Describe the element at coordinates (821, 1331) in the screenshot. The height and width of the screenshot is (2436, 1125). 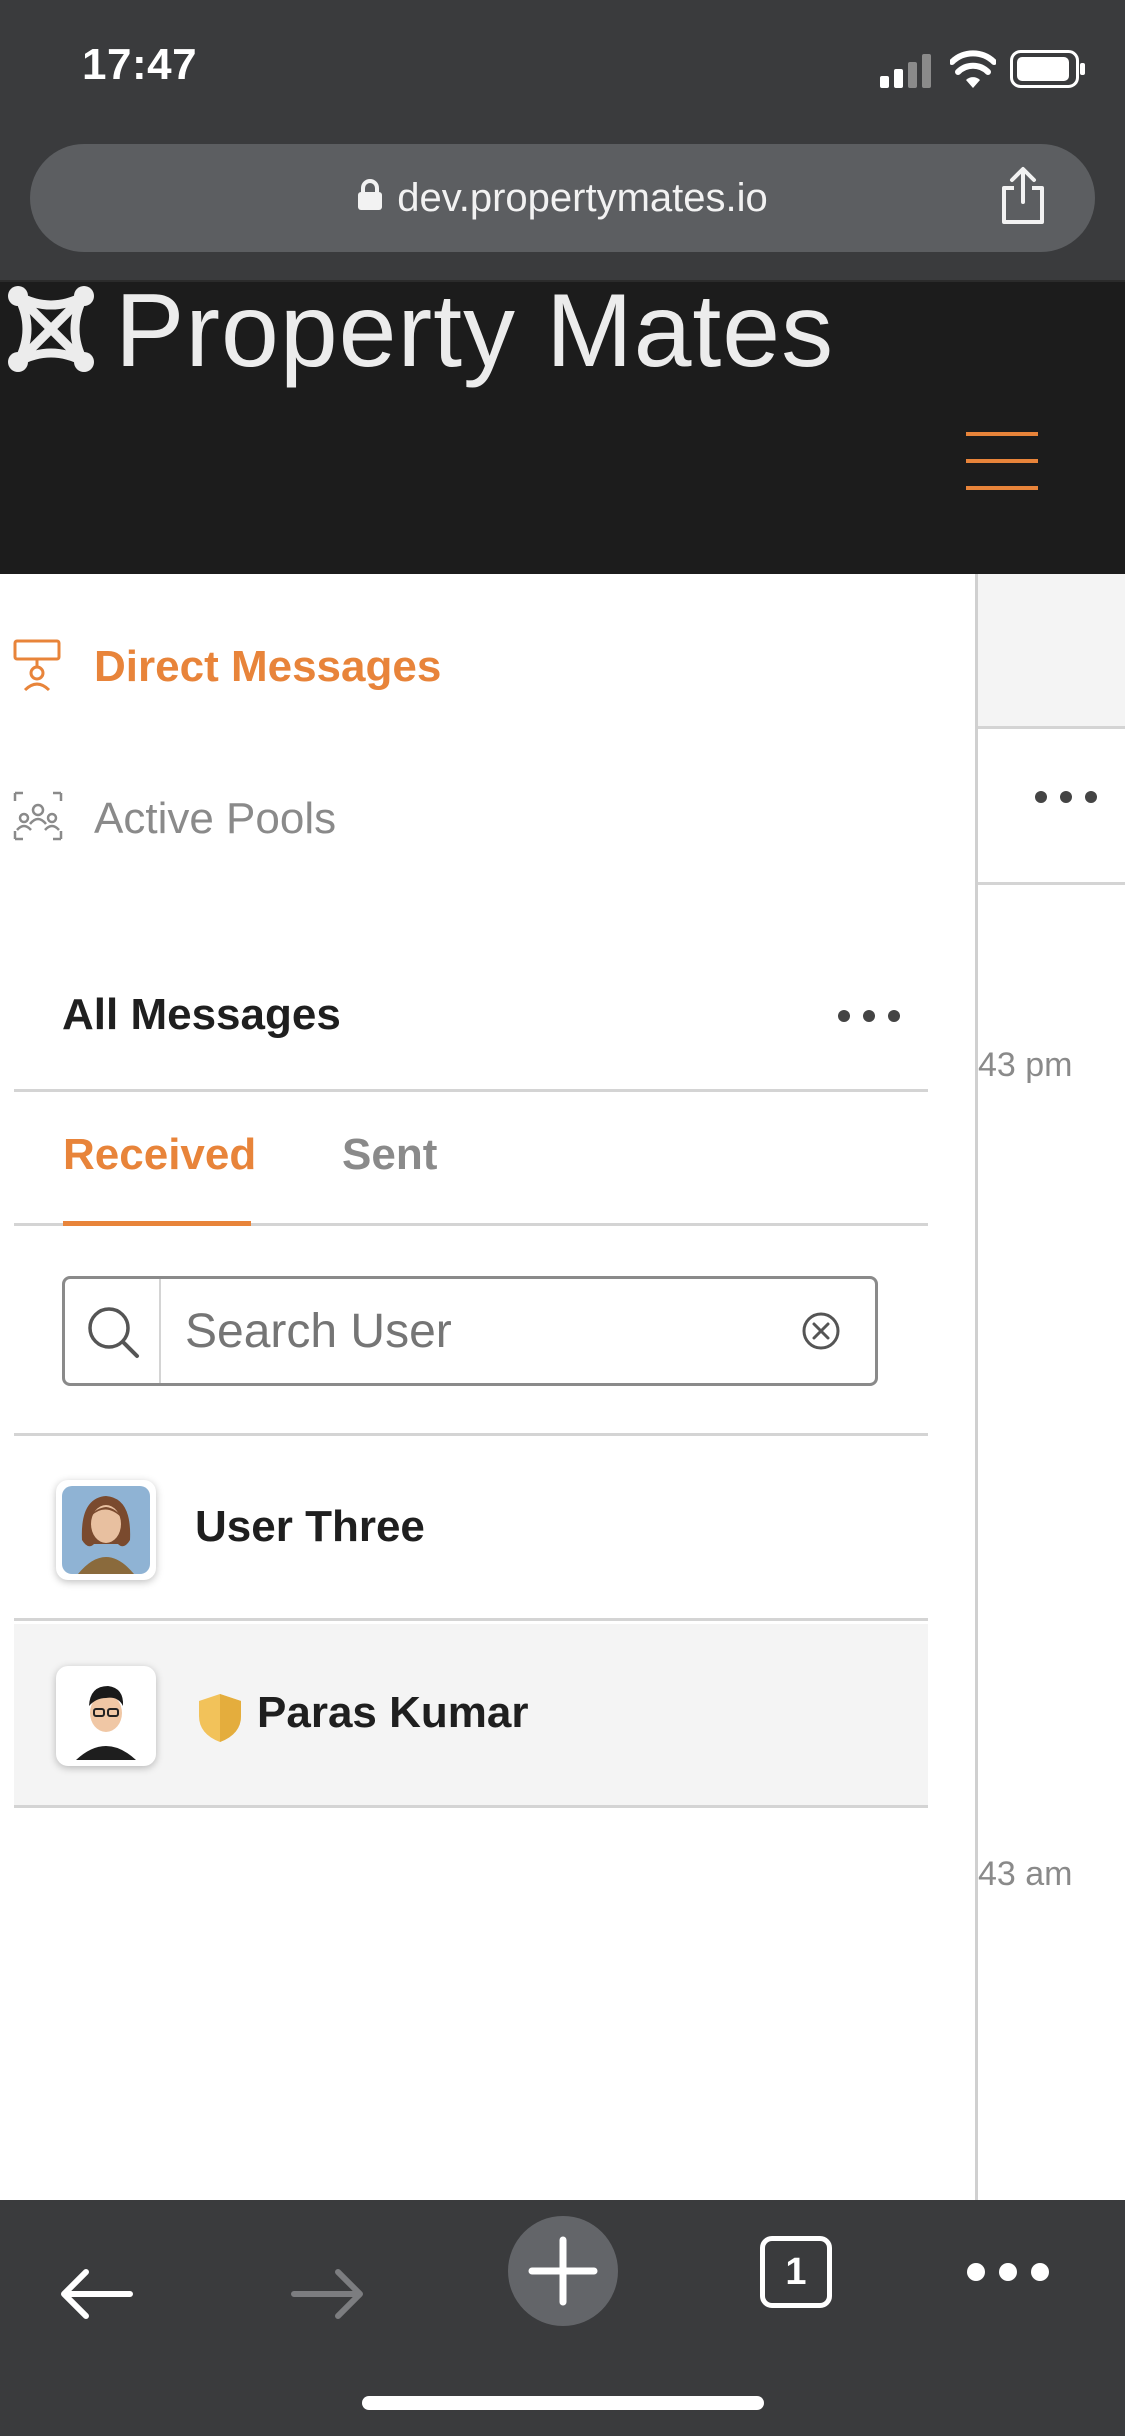
I see `clear-search-icon` at that location.